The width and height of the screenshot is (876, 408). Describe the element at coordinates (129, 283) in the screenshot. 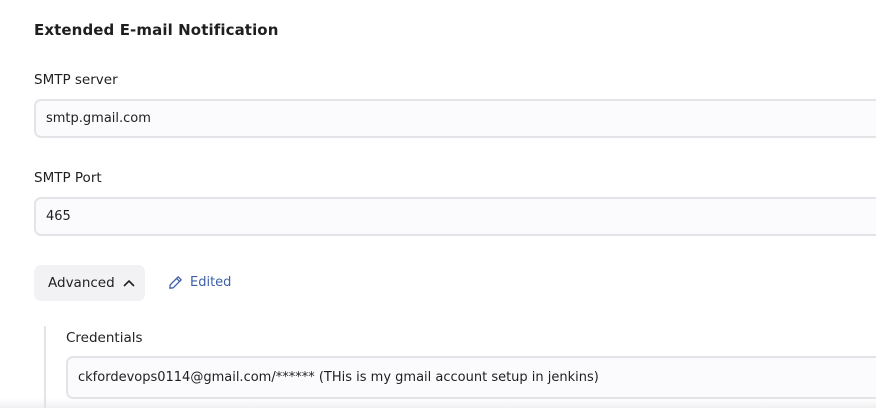

I see `chevron-up-icon` at that location.